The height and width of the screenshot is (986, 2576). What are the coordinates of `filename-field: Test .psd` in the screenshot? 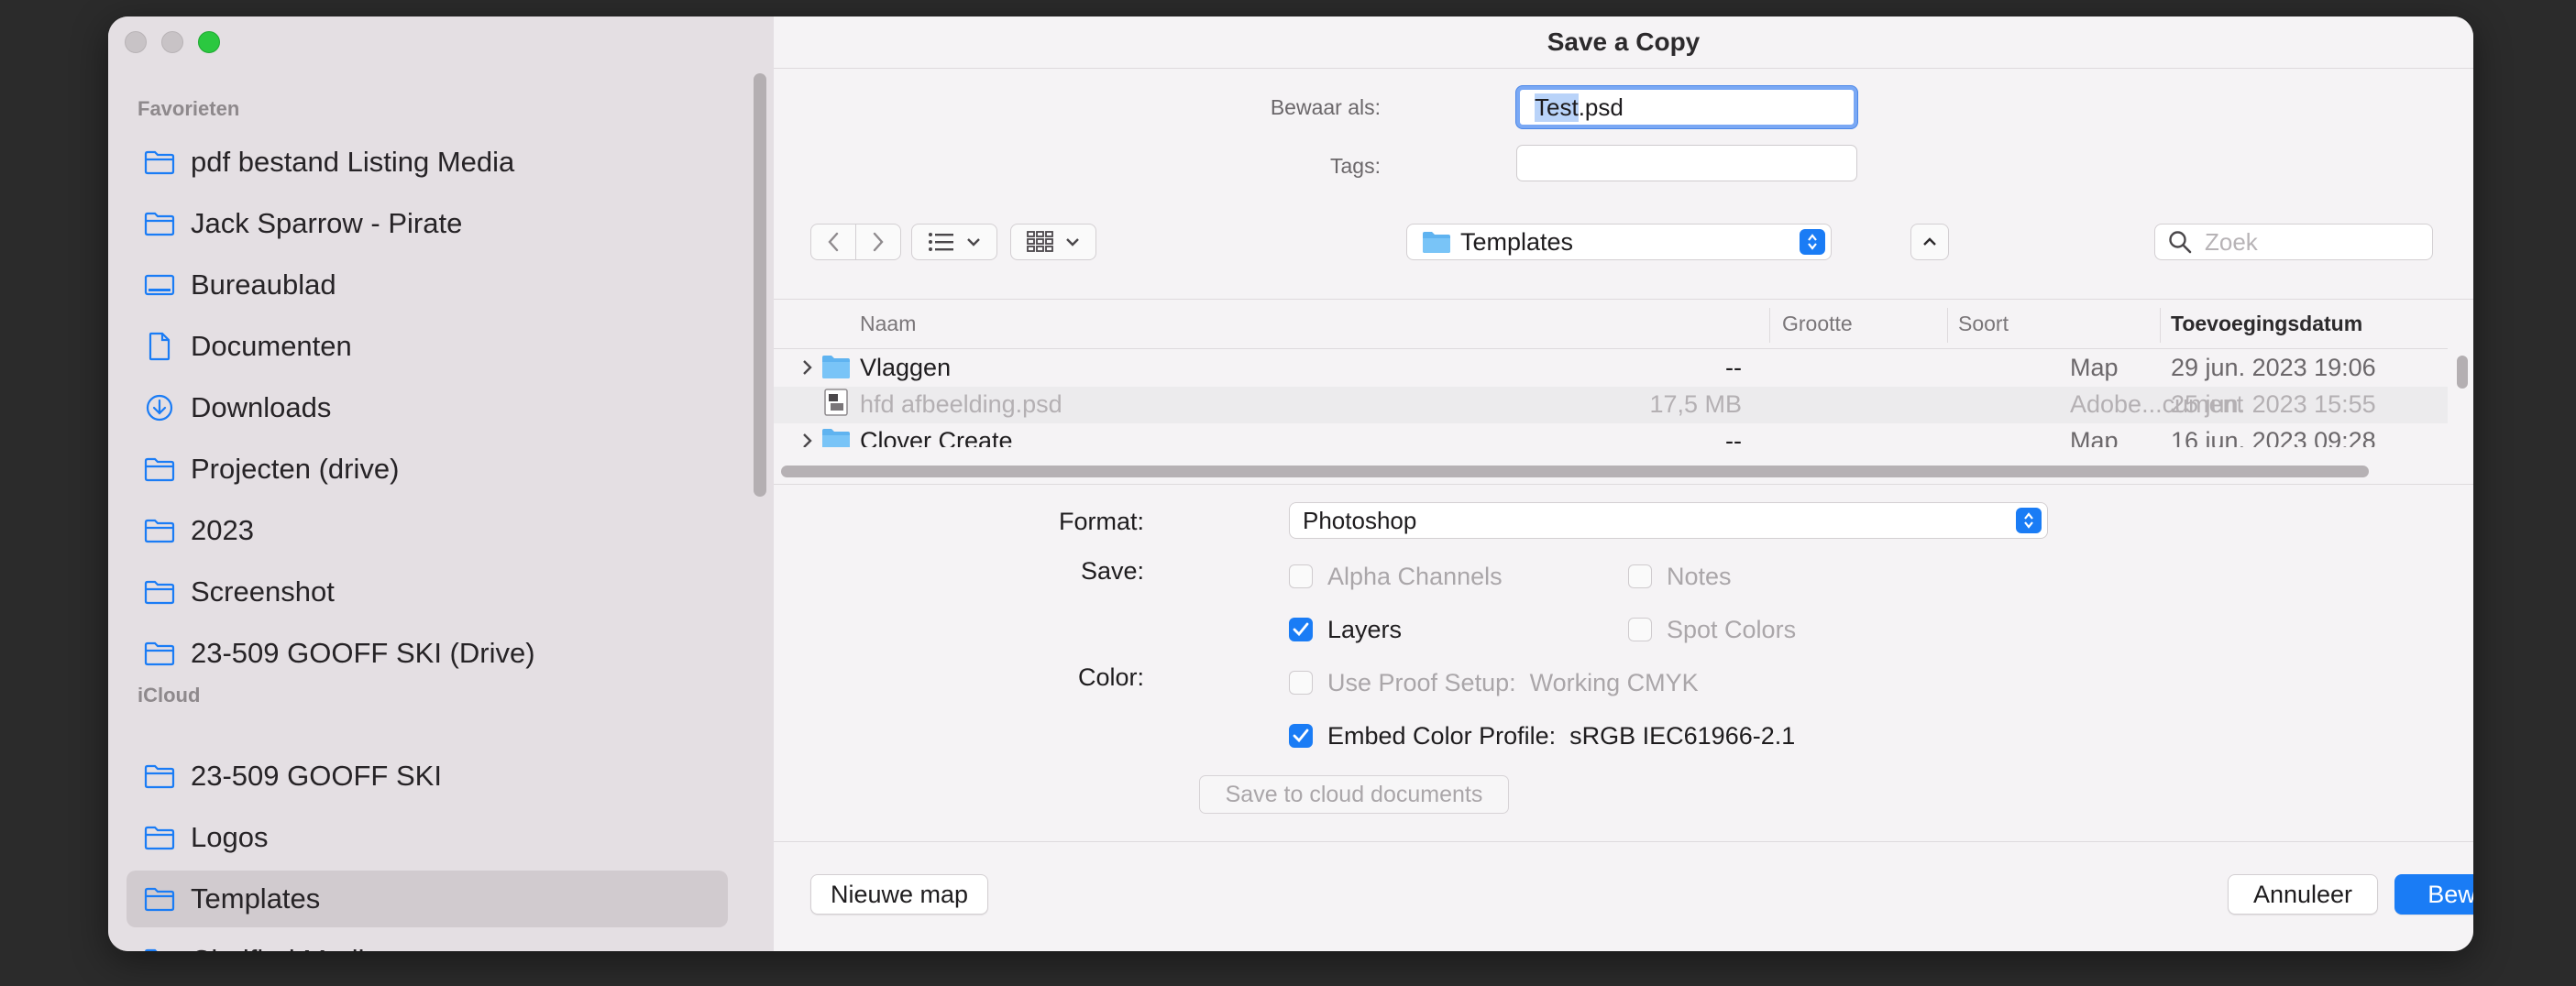 It's located at (1687, 107).